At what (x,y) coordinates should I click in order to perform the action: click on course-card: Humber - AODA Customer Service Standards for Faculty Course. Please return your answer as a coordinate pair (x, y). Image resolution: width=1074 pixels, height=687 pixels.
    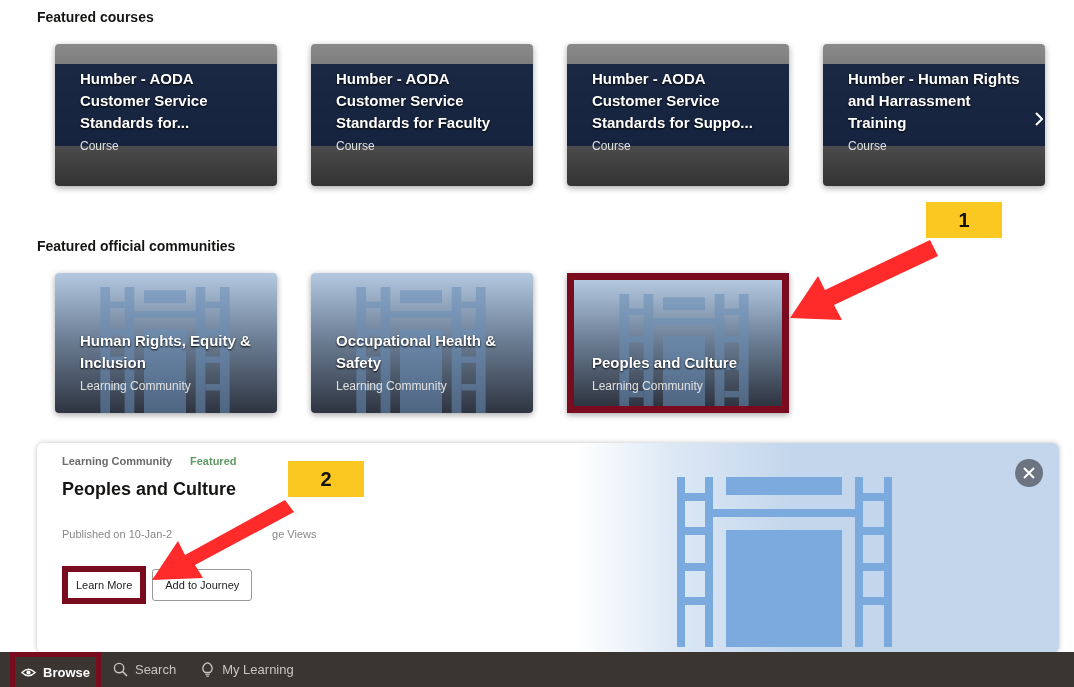
    Looking at the image, I should click on (422, 115).